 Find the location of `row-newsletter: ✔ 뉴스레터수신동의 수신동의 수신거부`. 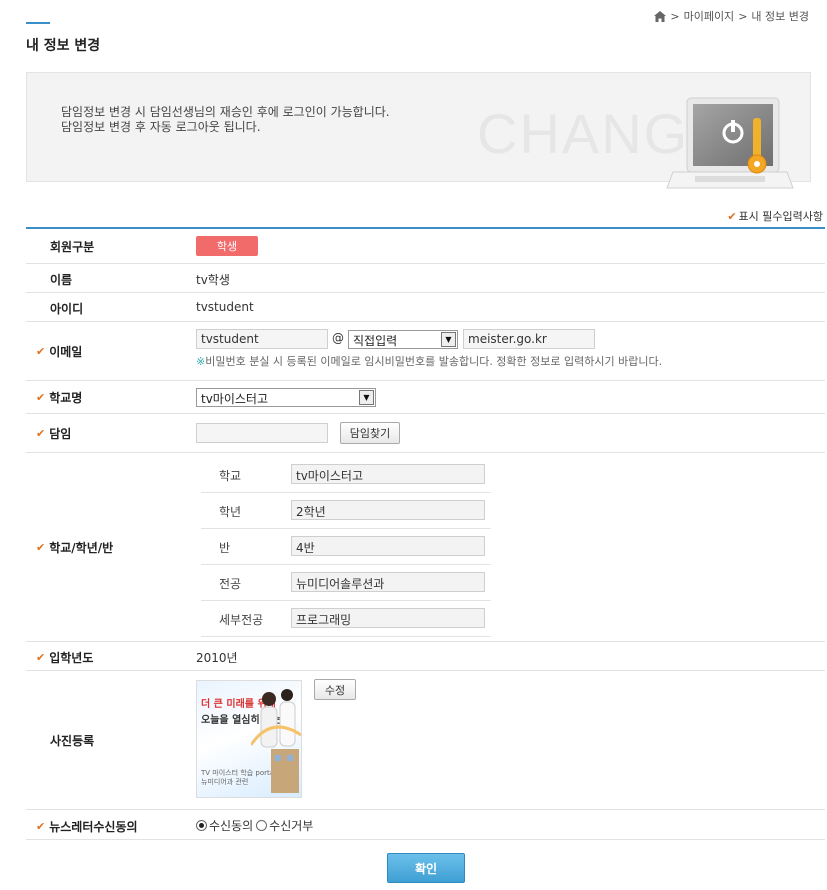

row-newsletter: ✔ 뉴스레터수신동의 수신동의 수신거부 is located at coordinates (425, 825).